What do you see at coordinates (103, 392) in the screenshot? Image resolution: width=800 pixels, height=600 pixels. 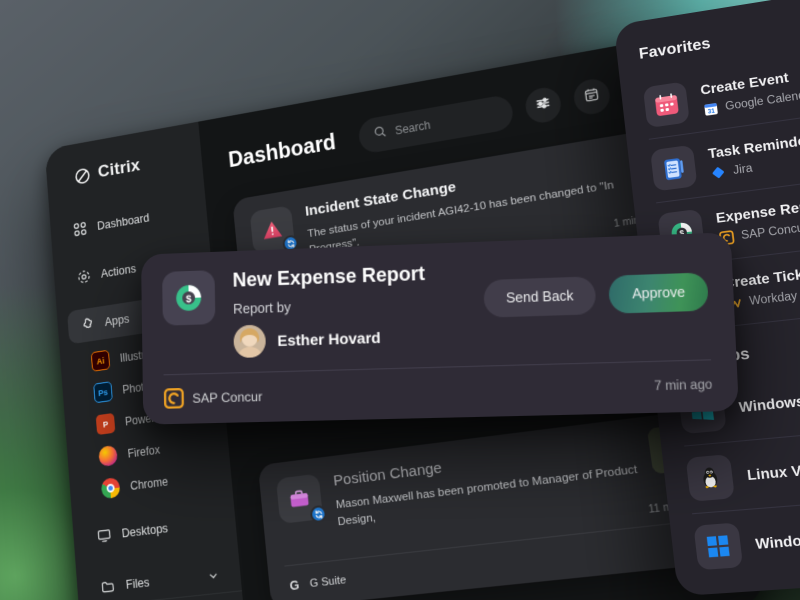 I see `photoshop-icon: Ps` at bounding box center [103, 392].